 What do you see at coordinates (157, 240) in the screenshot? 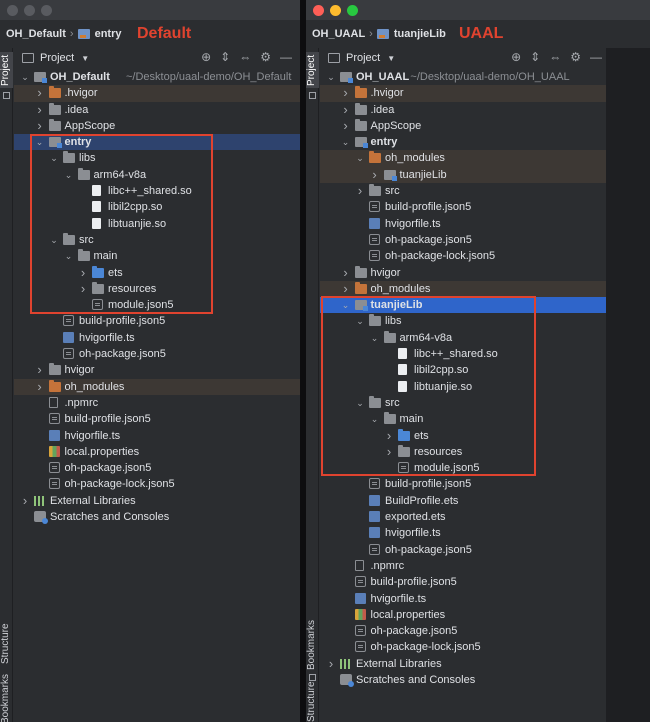
I see `tree-item: ⌄ src` at bounding box center [157, 240].